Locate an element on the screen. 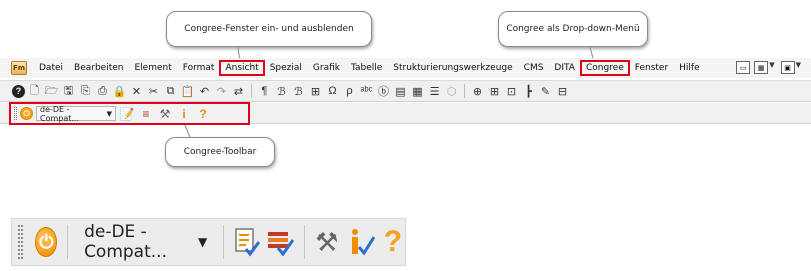 This screenshot has width=811, height=271. workspace-controls: ▭ ▦ ▼ ▣ ▼ is located at coordinates (769, 67).